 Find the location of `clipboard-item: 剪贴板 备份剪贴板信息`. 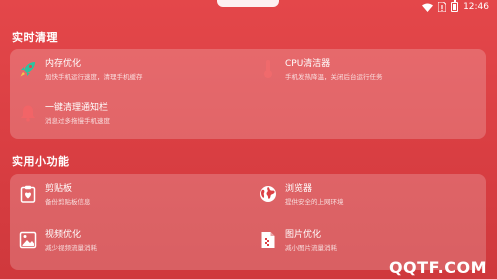

clipboard-item: 剪贴板 备份剪贴板信息 is located at coordinates (54, 195).